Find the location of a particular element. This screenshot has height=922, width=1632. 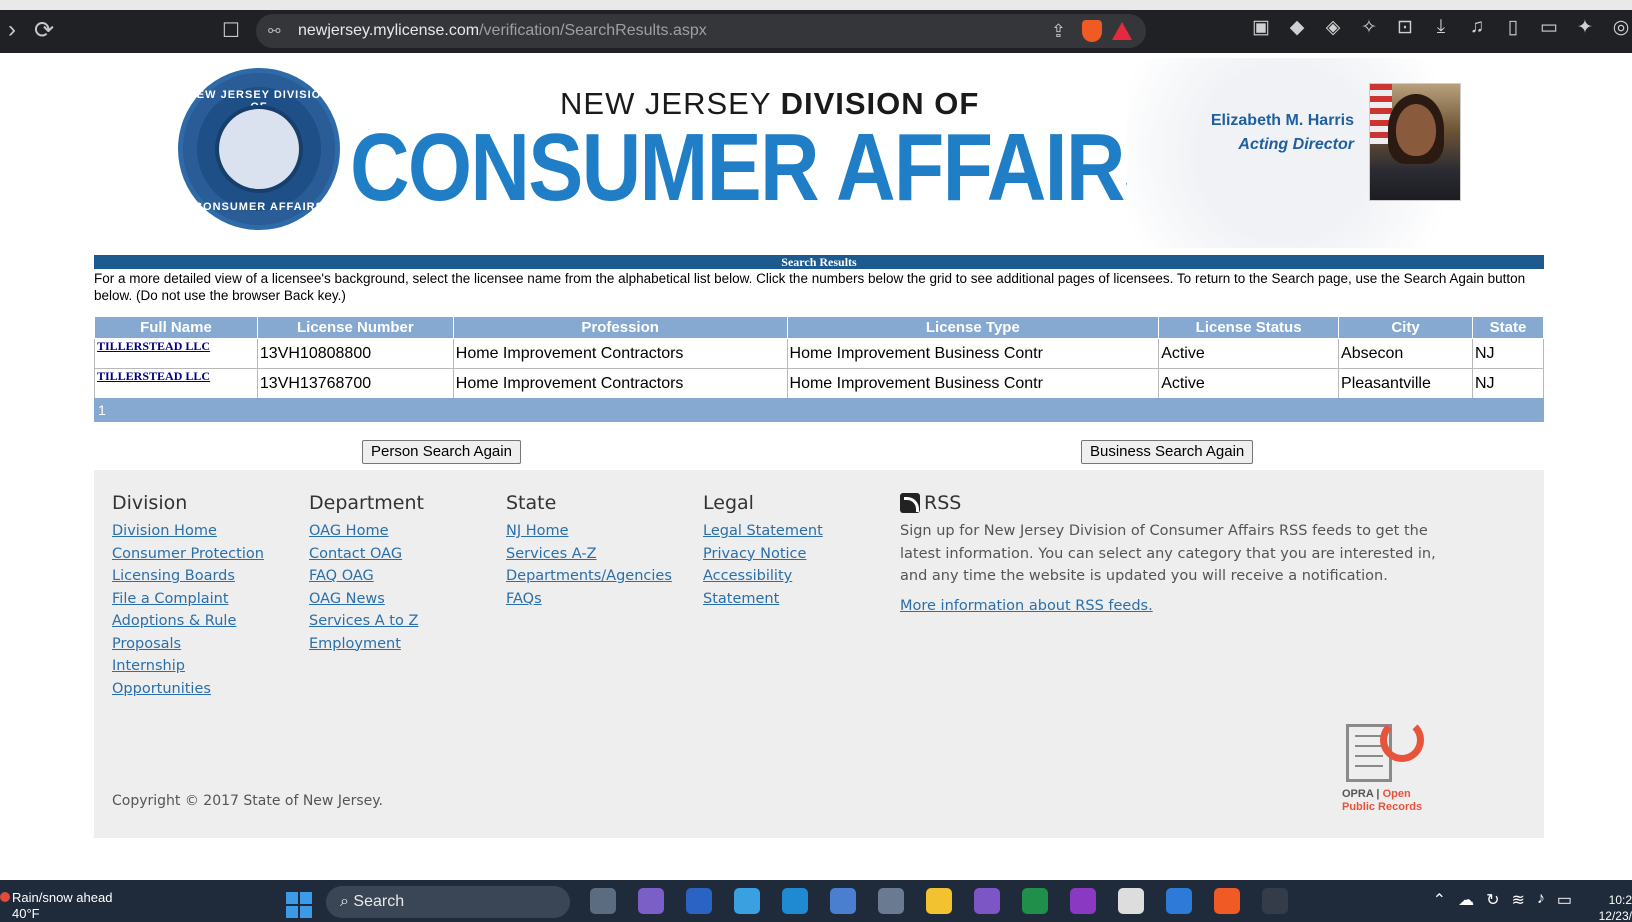

footer-link-privacy-notice: Privacy Notice is located at coordinates (763, 554).